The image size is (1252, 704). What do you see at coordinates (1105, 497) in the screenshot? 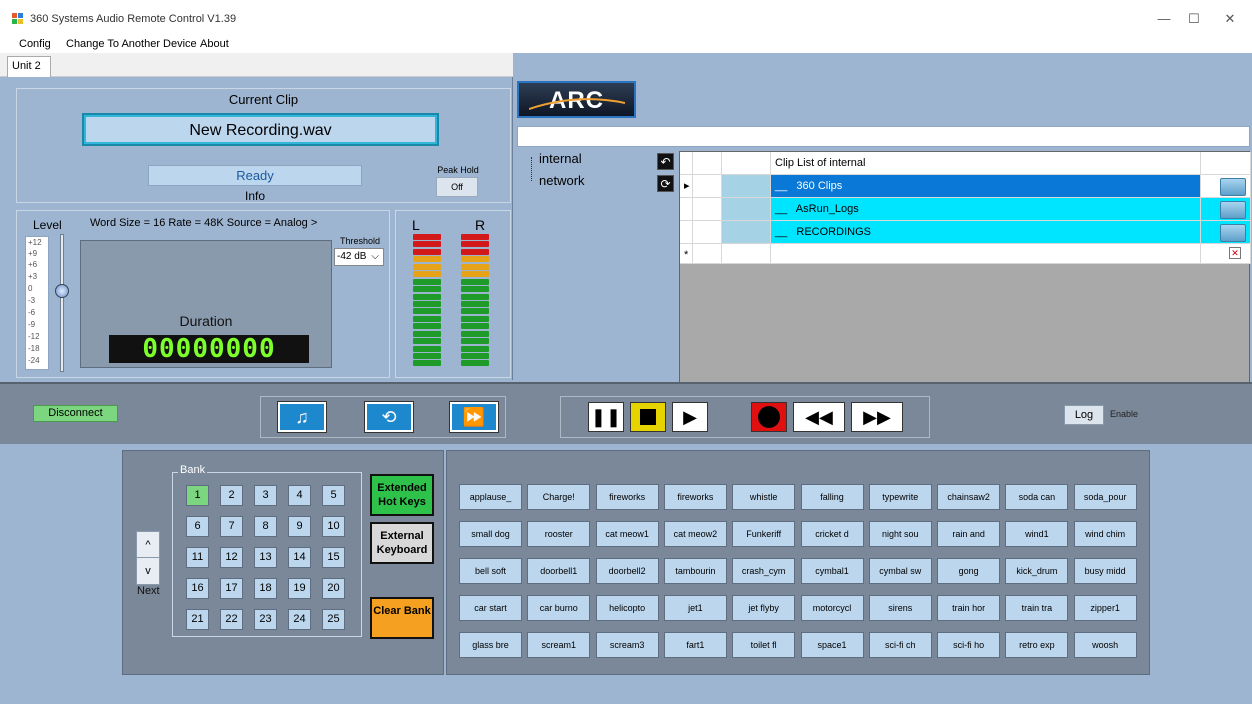
I see `hotkey-button: soda_pour` at bounding box center [1105, 497].